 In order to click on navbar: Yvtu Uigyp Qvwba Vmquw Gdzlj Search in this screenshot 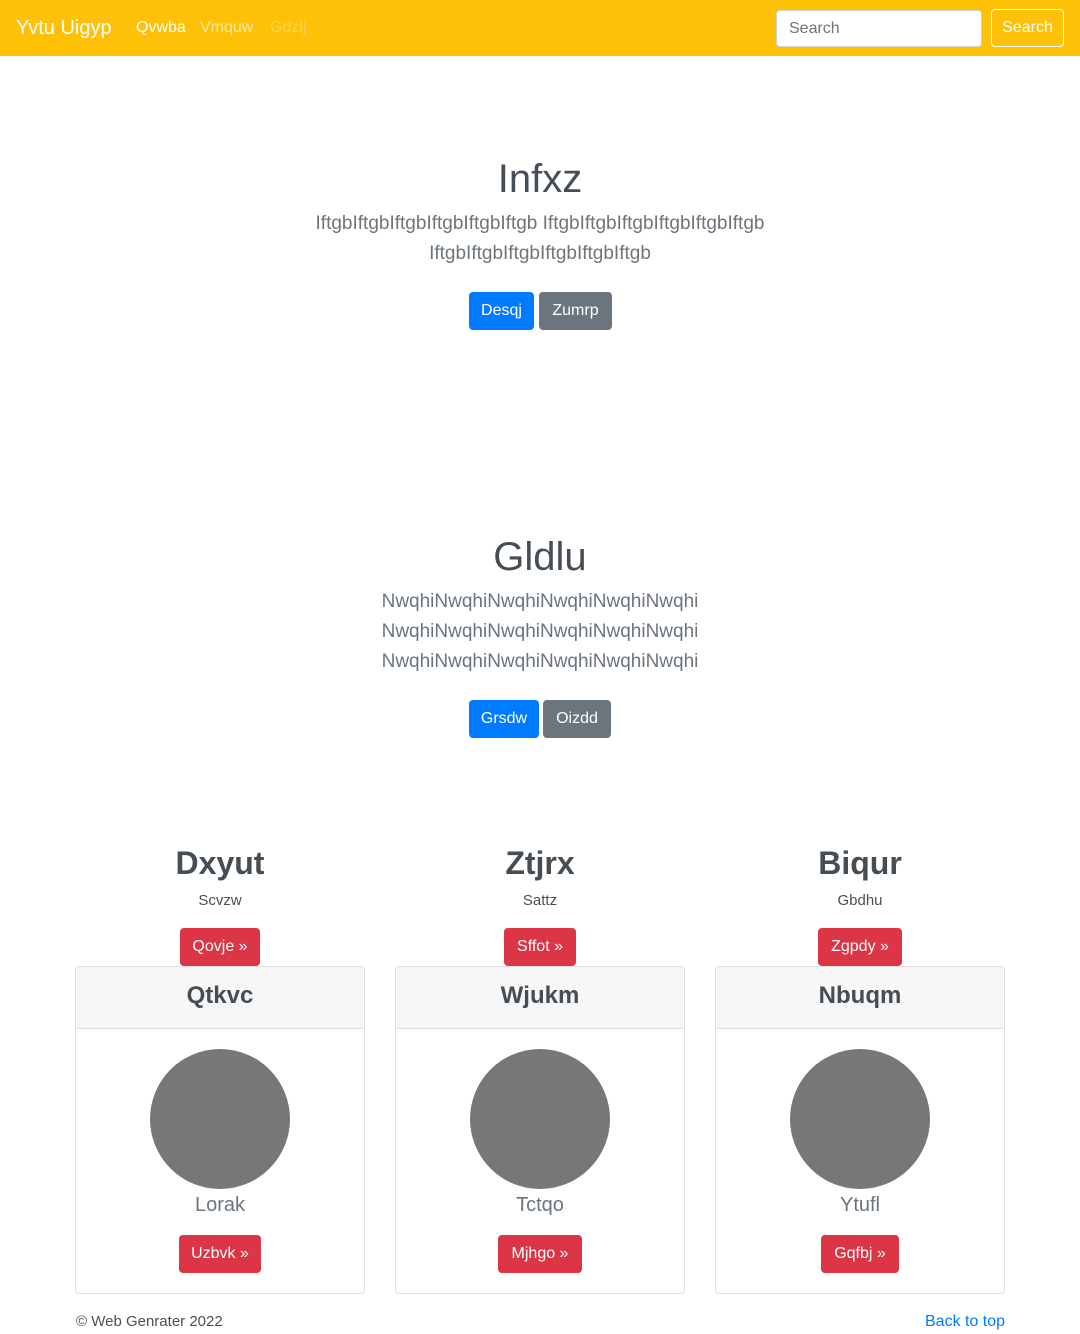, I will do `click(540, 28)`.